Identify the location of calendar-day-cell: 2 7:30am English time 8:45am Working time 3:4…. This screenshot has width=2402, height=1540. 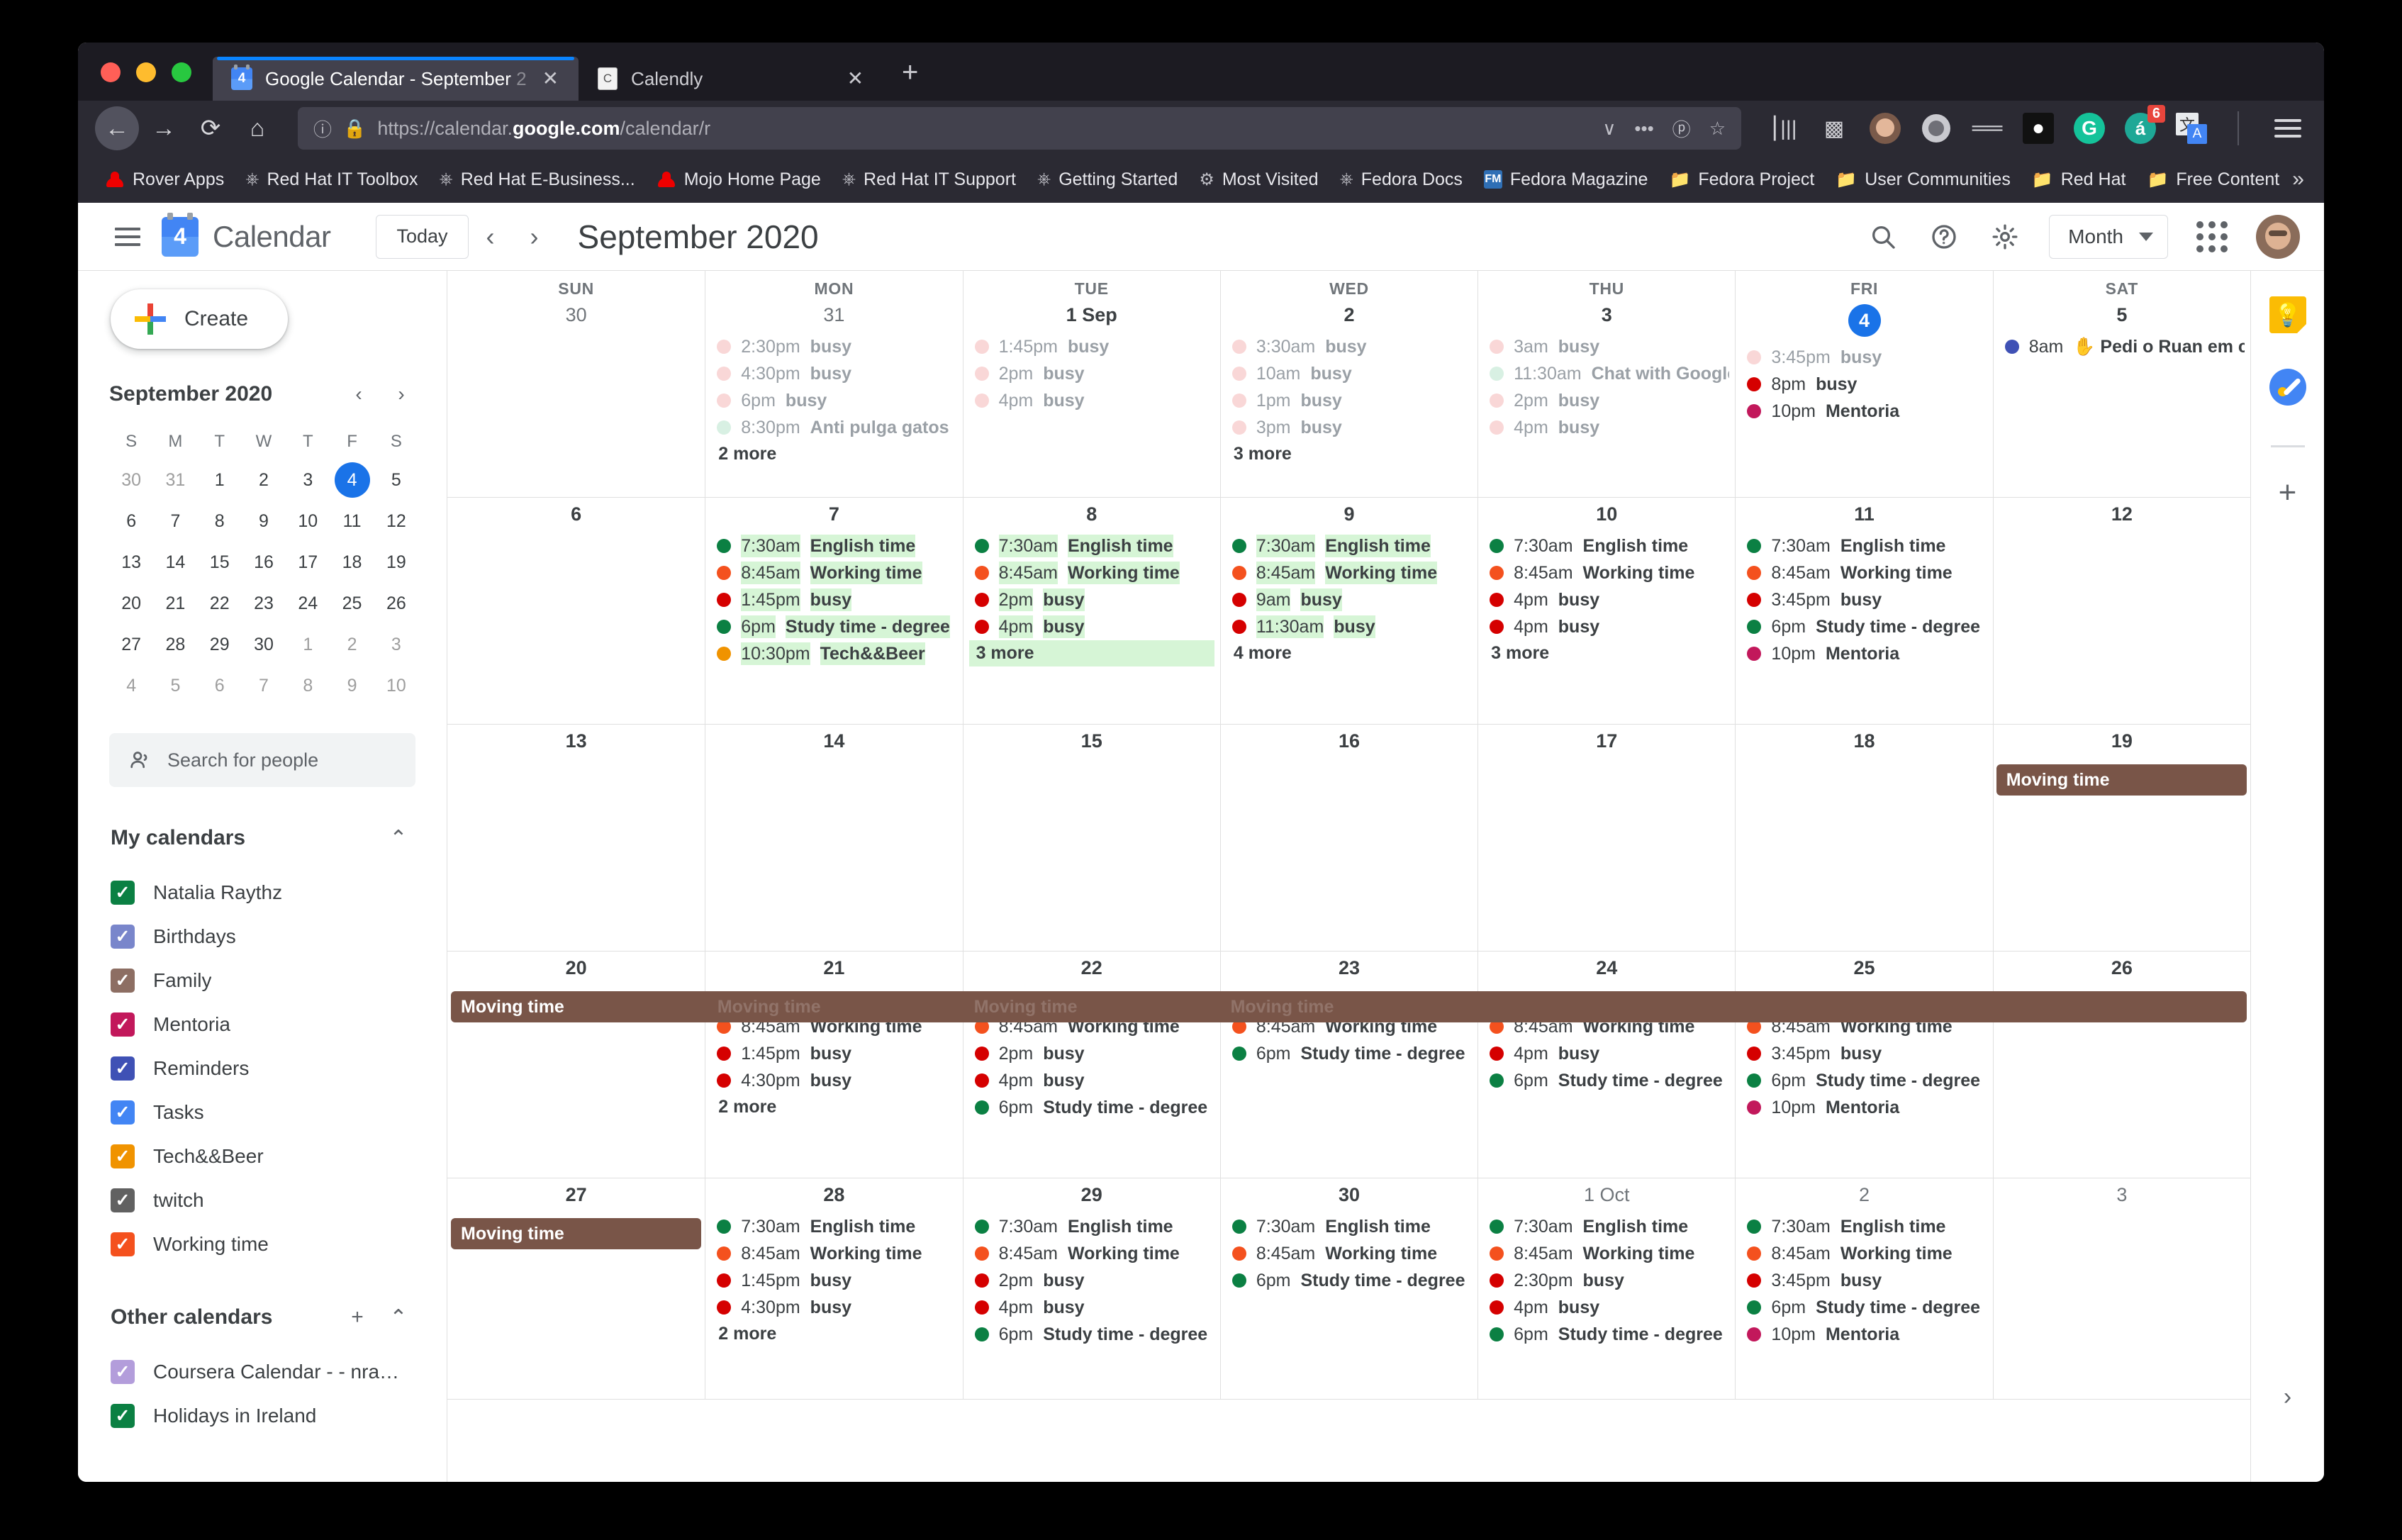
(1864, 1288).